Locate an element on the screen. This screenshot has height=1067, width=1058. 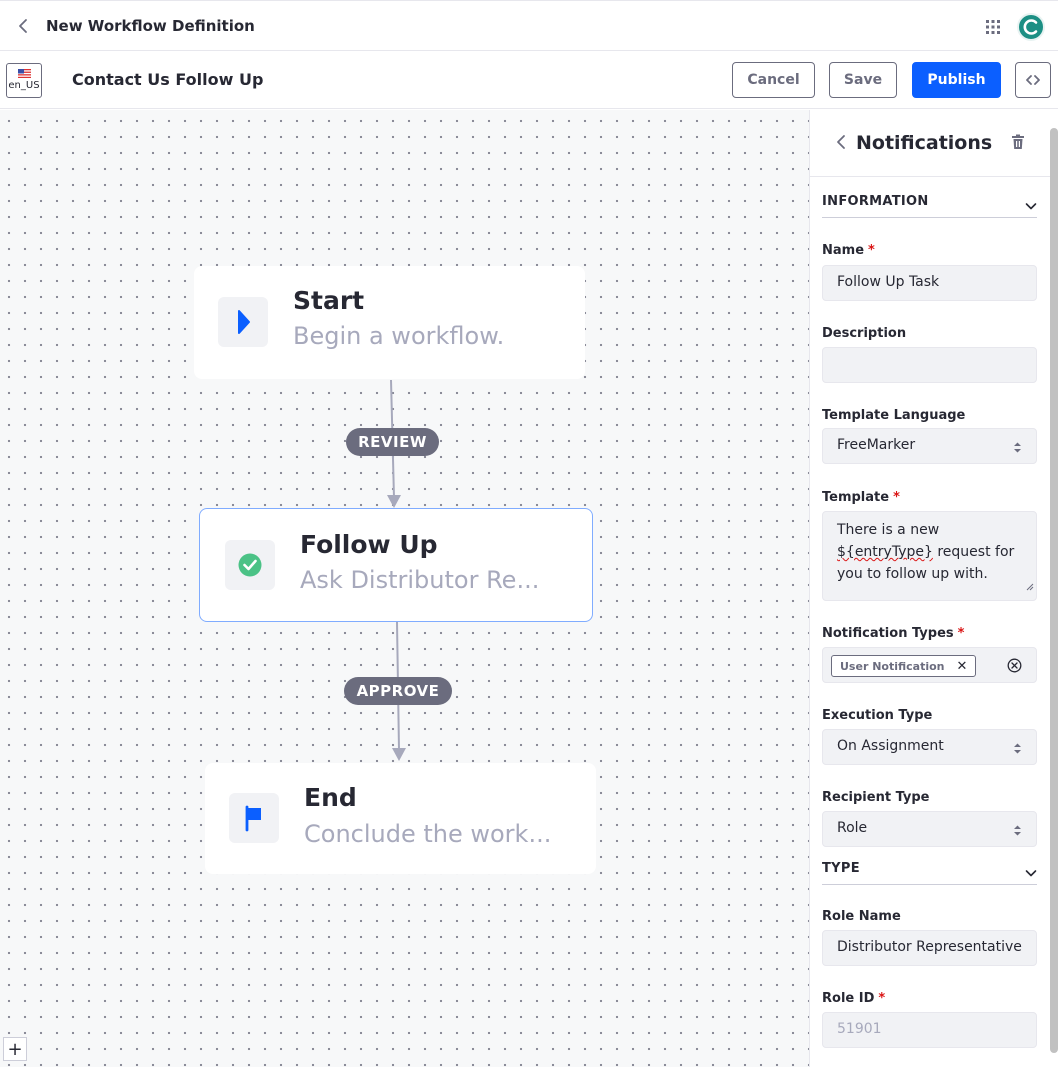
workflow-definition-name: Contact Us Follow Up is located at coordinates (167, 79).